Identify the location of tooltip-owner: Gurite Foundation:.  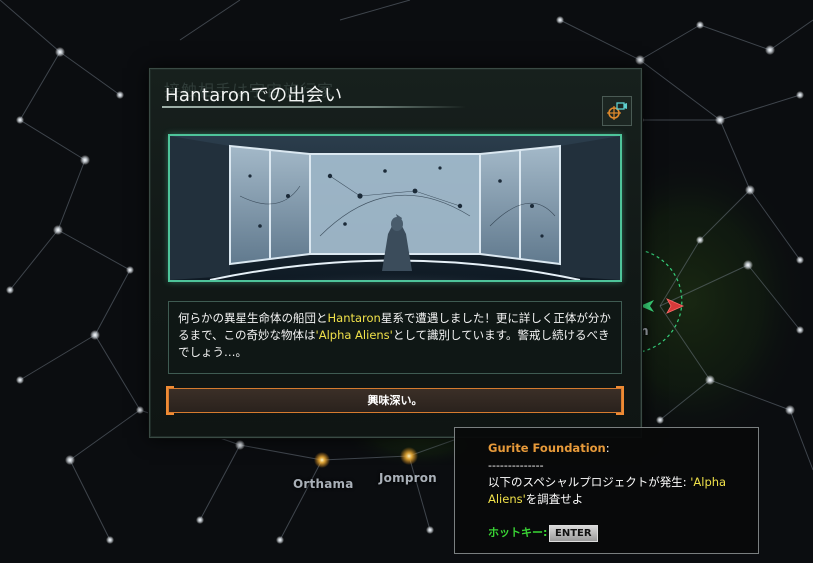
(549, 448).